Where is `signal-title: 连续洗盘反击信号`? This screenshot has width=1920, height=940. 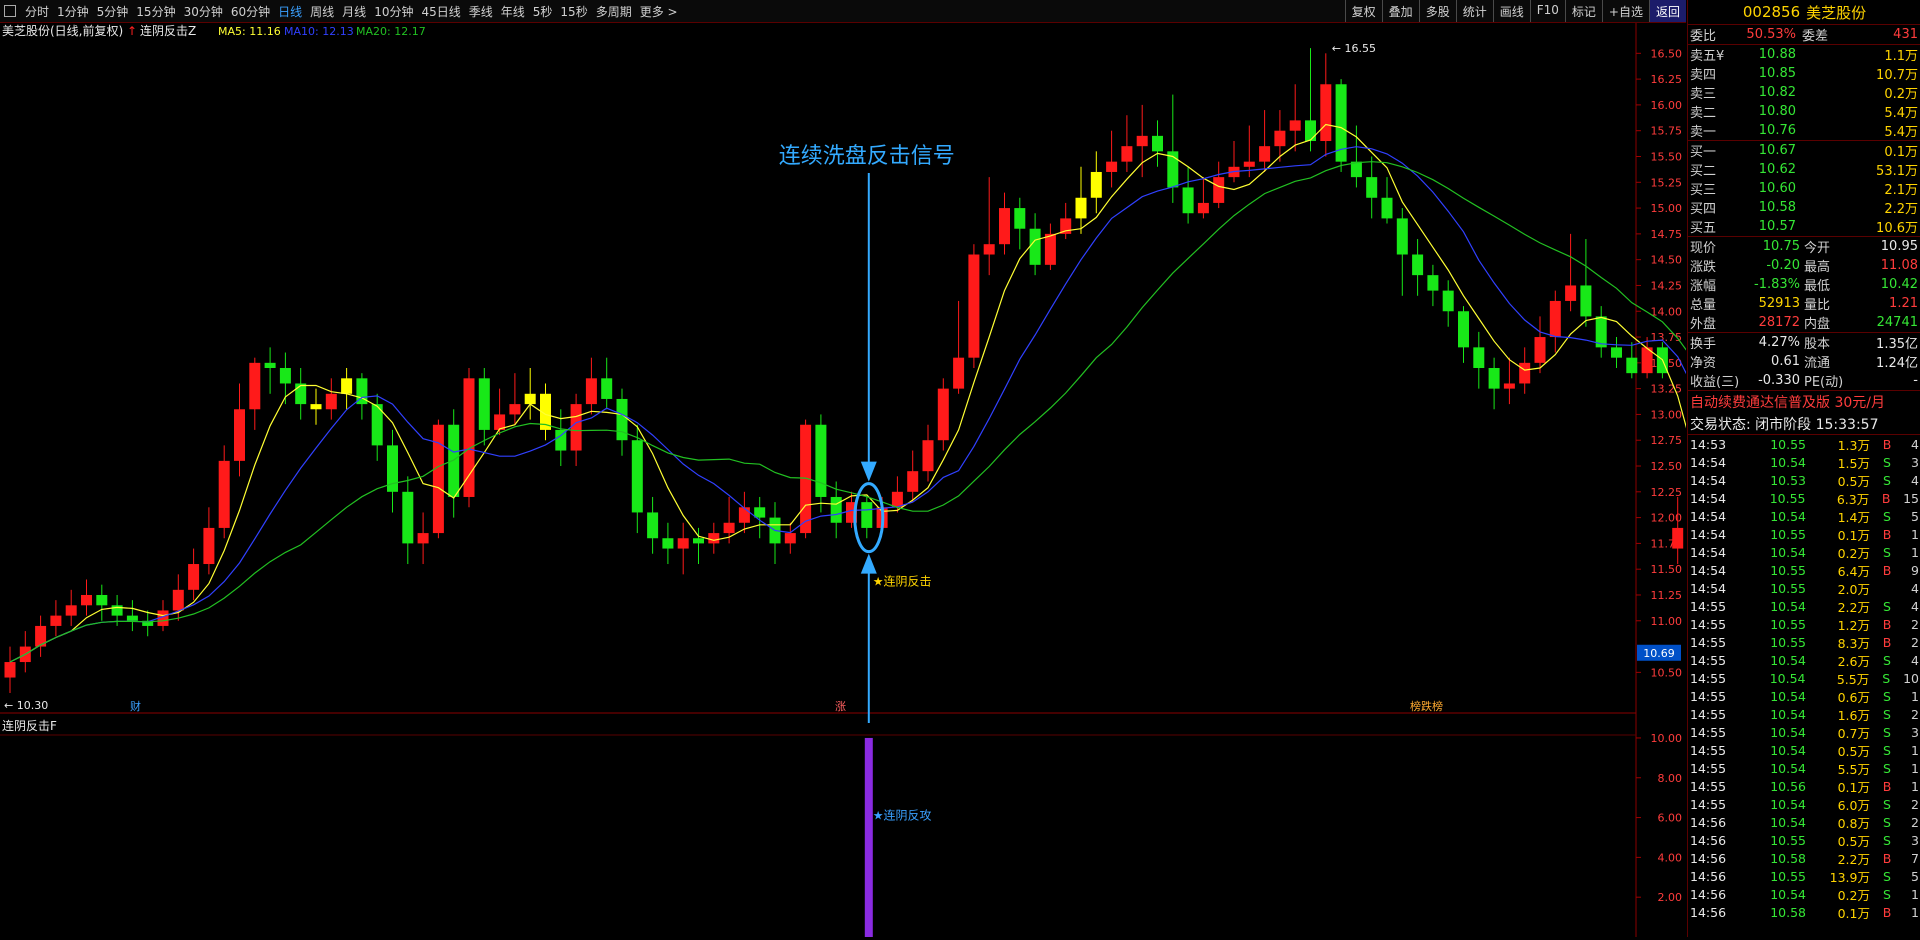 signal-title: 连续洗盘反击信号 is located at coordinates (867, 156).